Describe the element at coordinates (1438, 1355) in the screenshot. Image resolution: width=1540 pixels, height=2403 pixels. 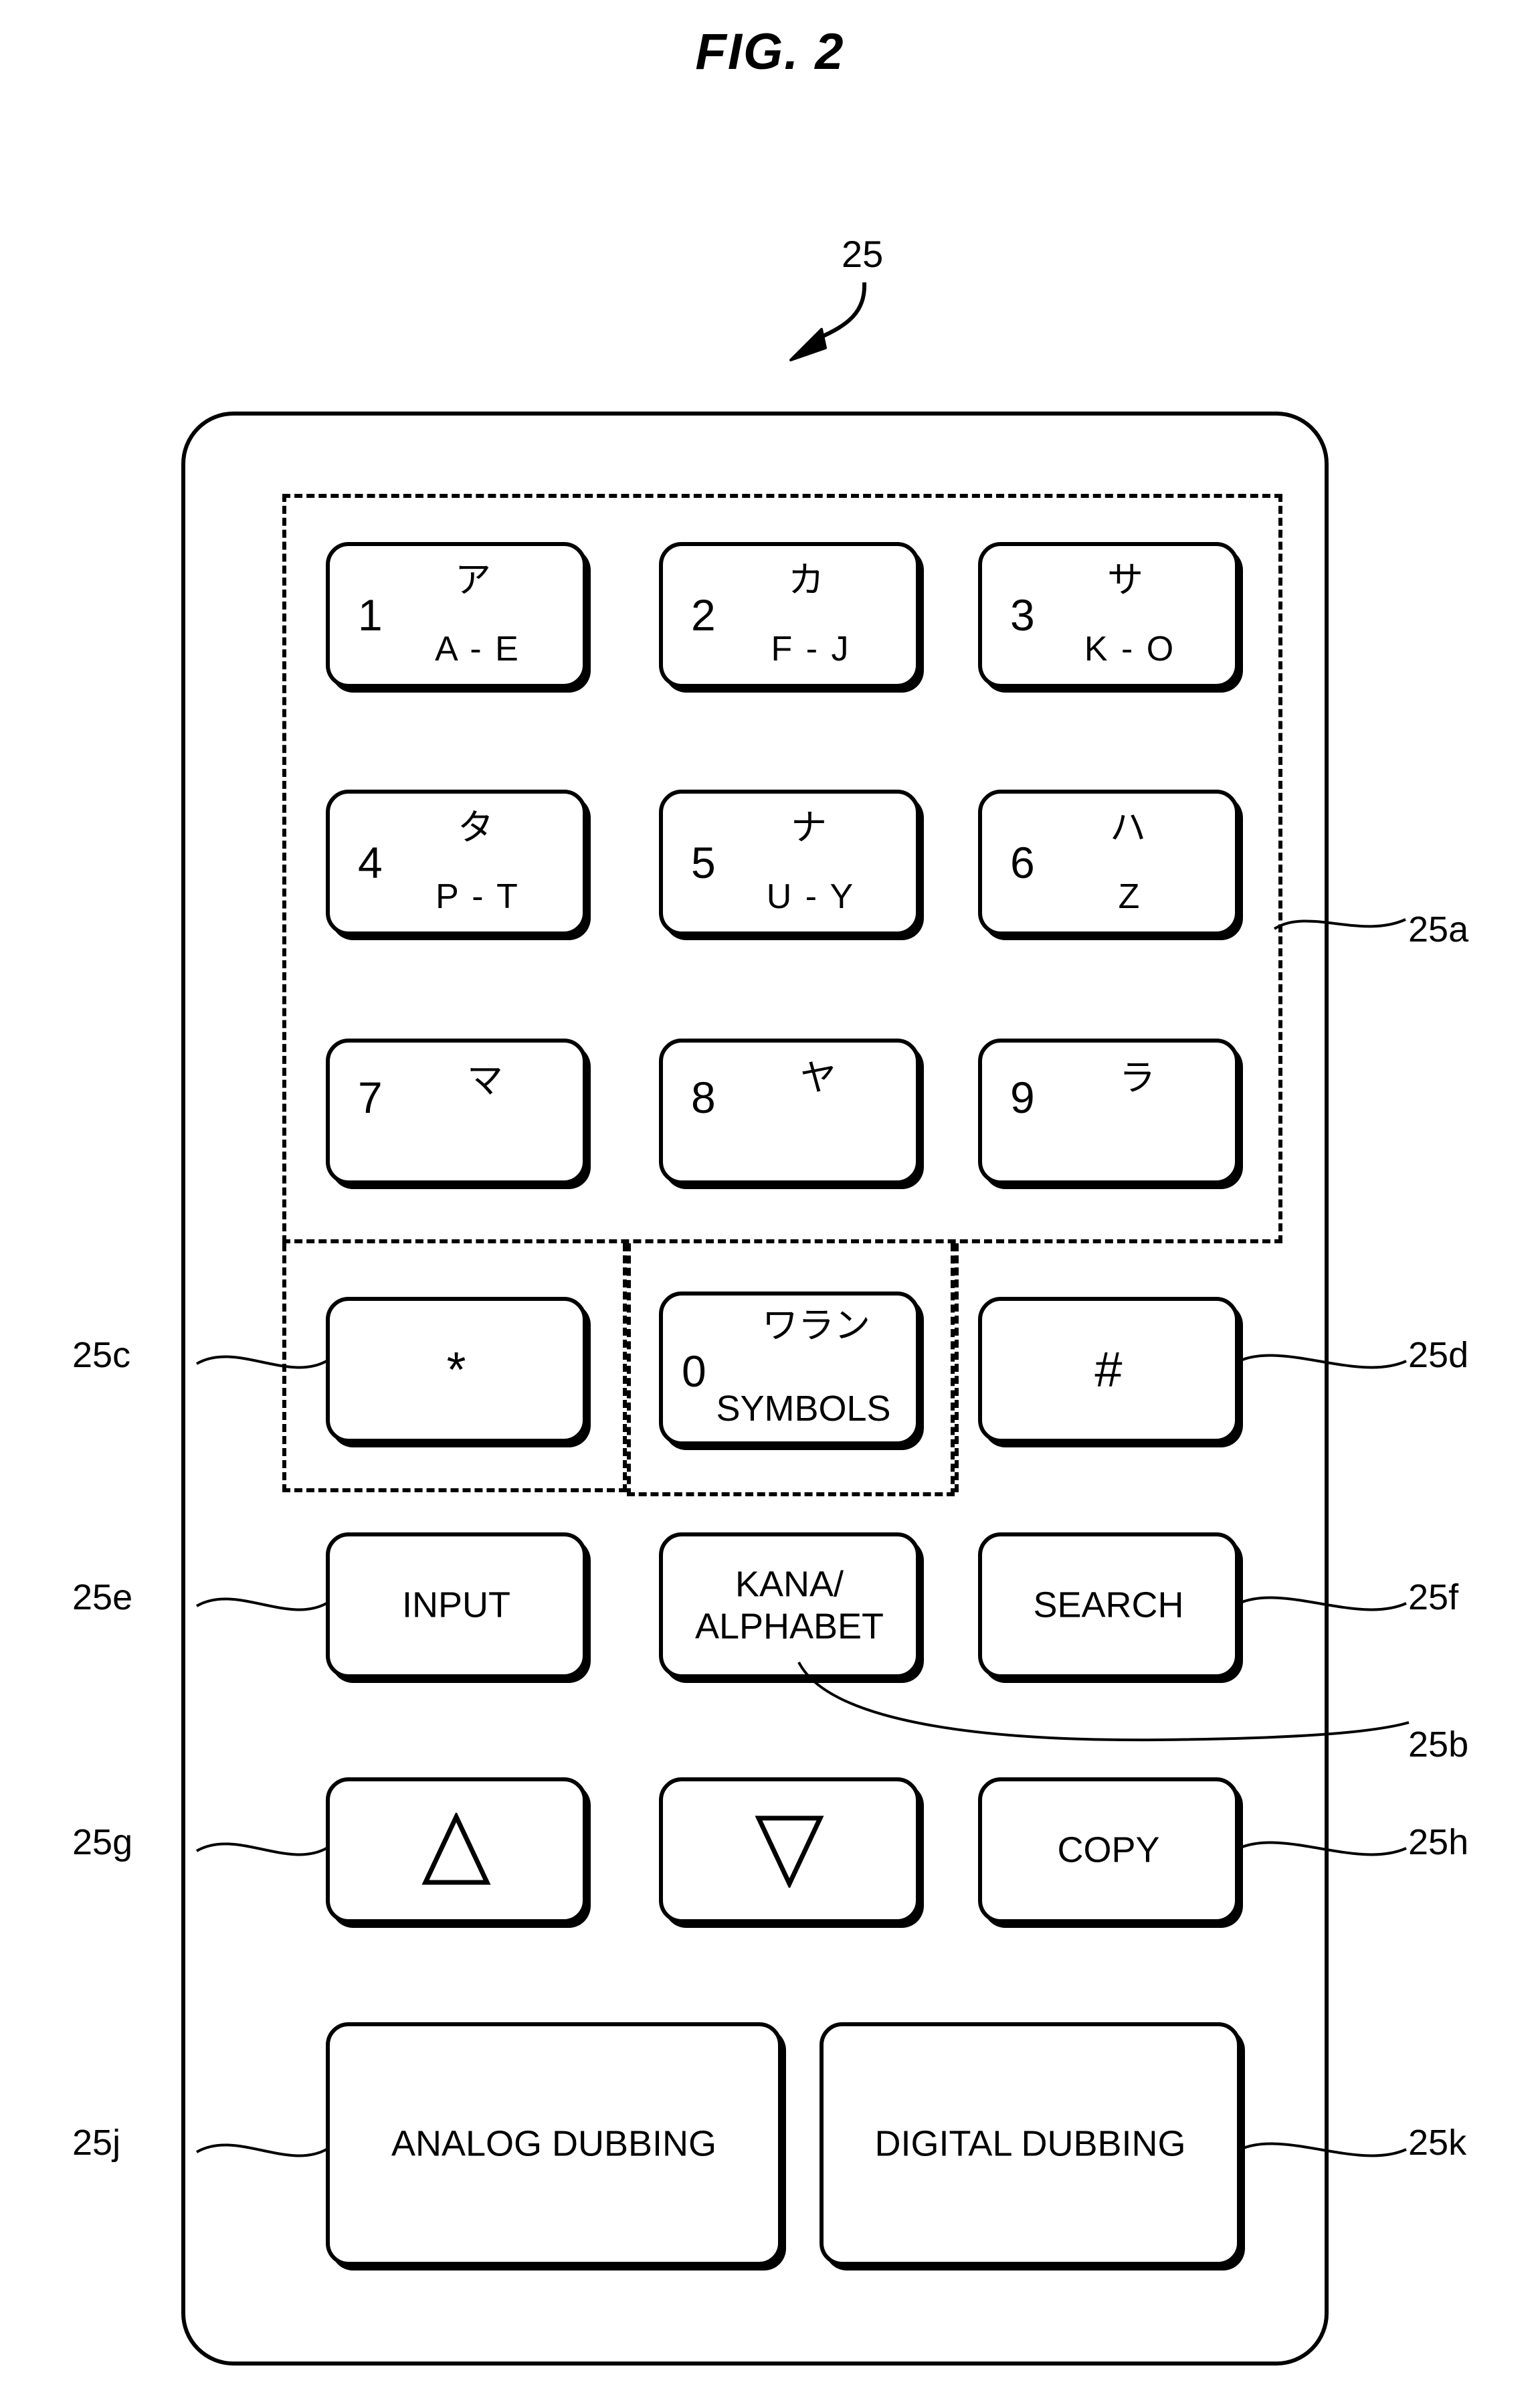
I see `reference-label-25d: 25d` at that location.